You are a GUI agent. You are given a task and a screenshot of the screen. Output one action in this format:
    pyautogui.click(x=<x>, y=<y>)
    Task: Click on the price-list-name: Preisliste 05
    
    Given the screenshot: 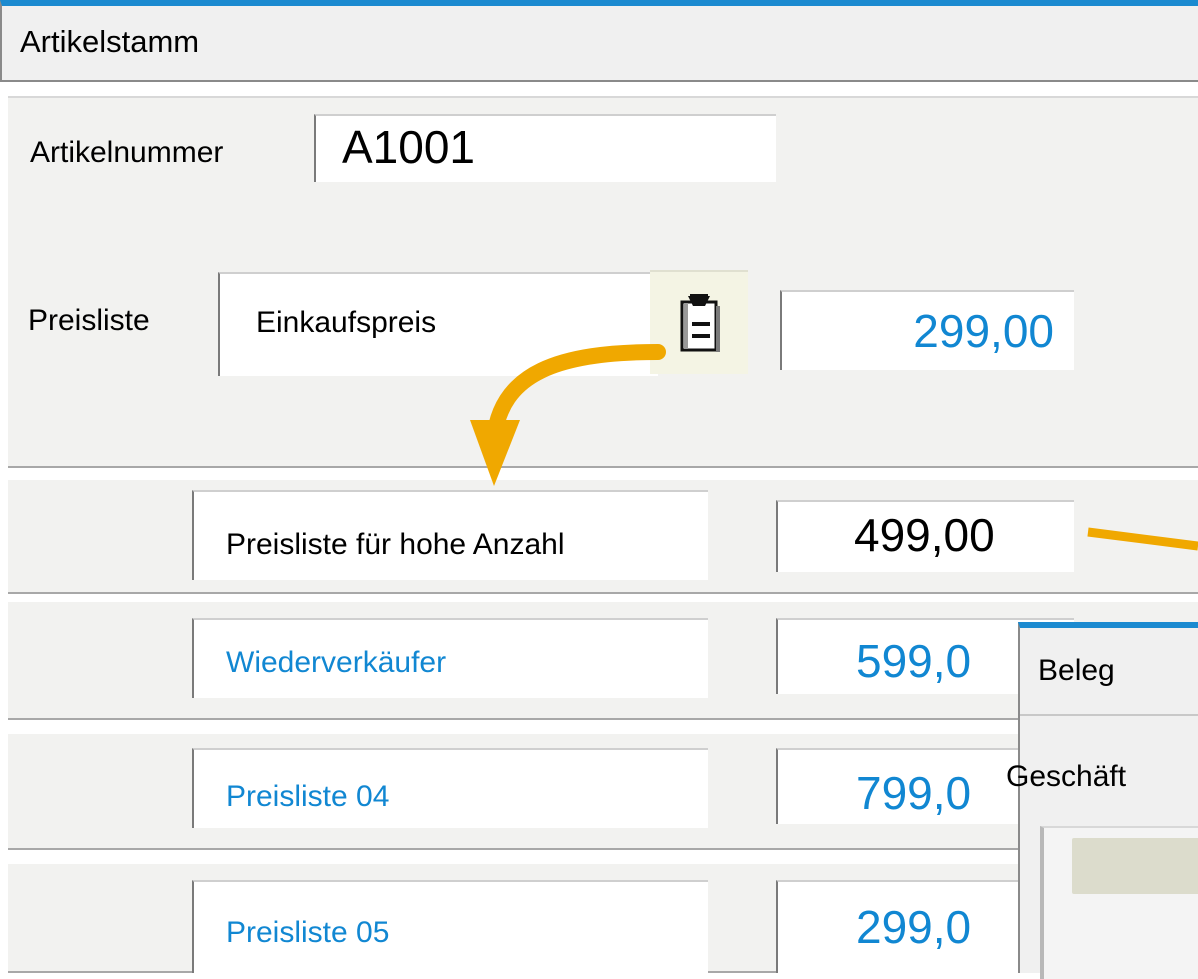 What is the action you would take?
    pyautogui.click(x=308, y=932)
    